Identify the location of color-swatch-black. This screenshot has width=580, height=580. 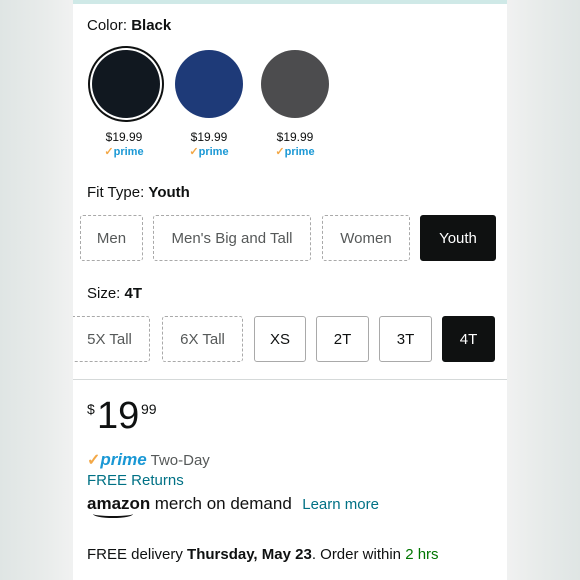
(126, 84).